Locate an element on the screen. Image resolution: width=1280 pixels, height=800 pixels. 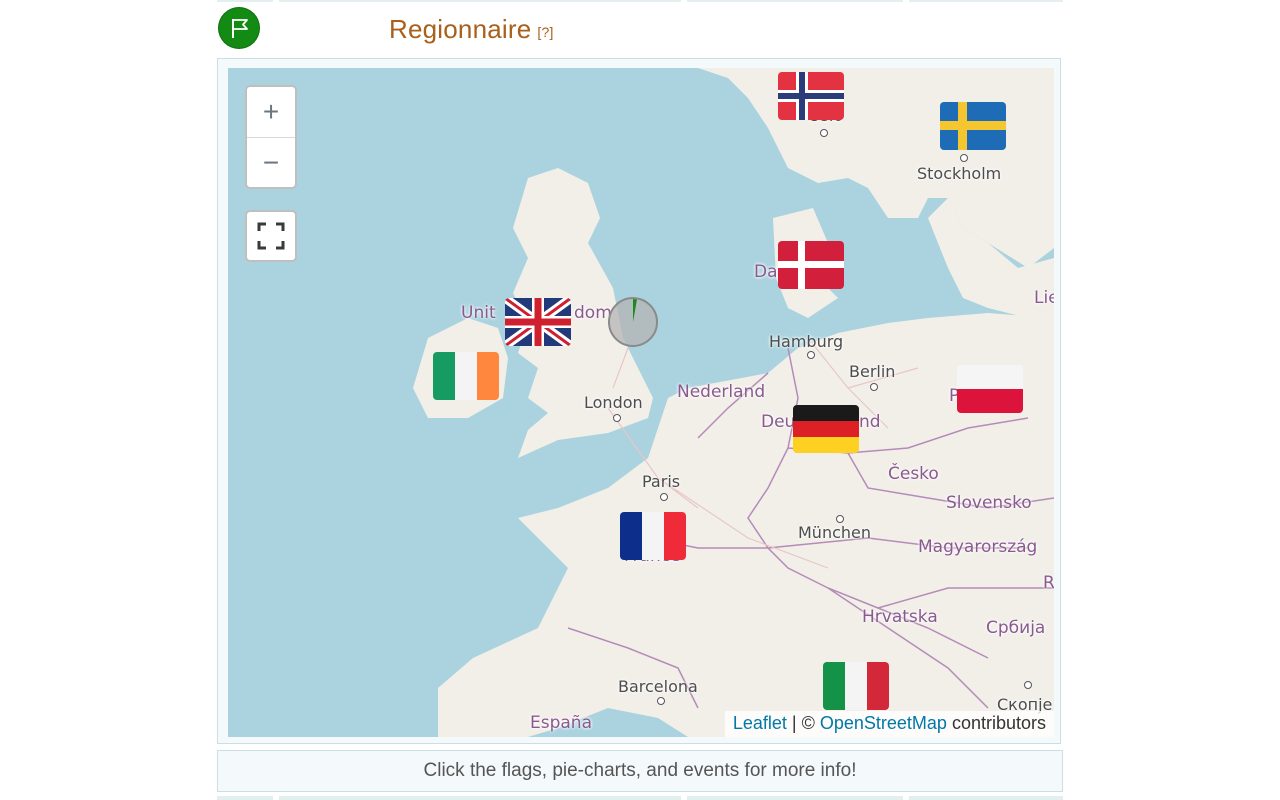
help-link: [?] is located at coordinates (545, 32).